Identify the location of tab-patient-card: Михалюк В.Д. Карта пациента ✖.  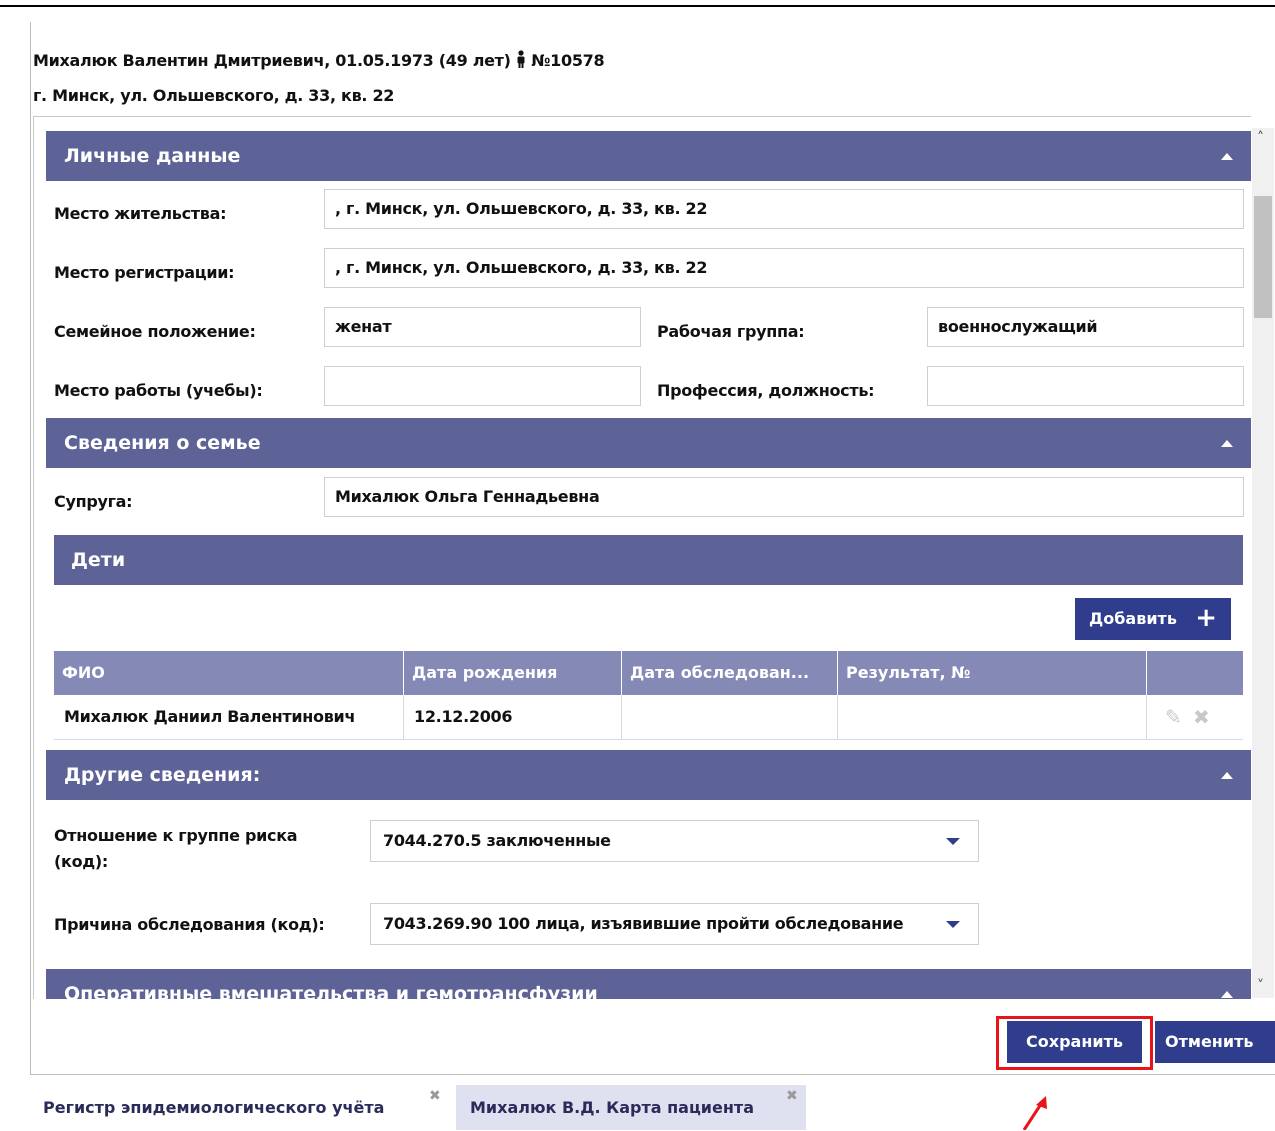
(631, 1107).